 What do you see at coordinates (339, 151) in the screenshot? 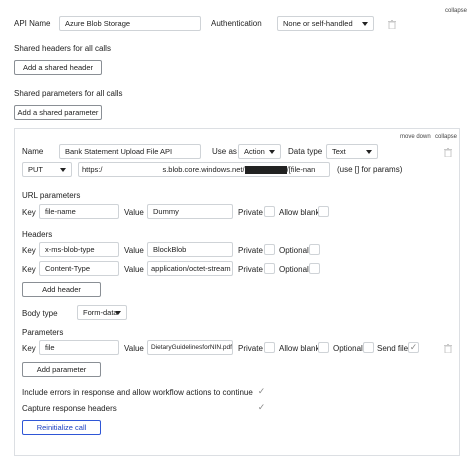
I see `data-type-value: Text` at bounding box center [339, 151].